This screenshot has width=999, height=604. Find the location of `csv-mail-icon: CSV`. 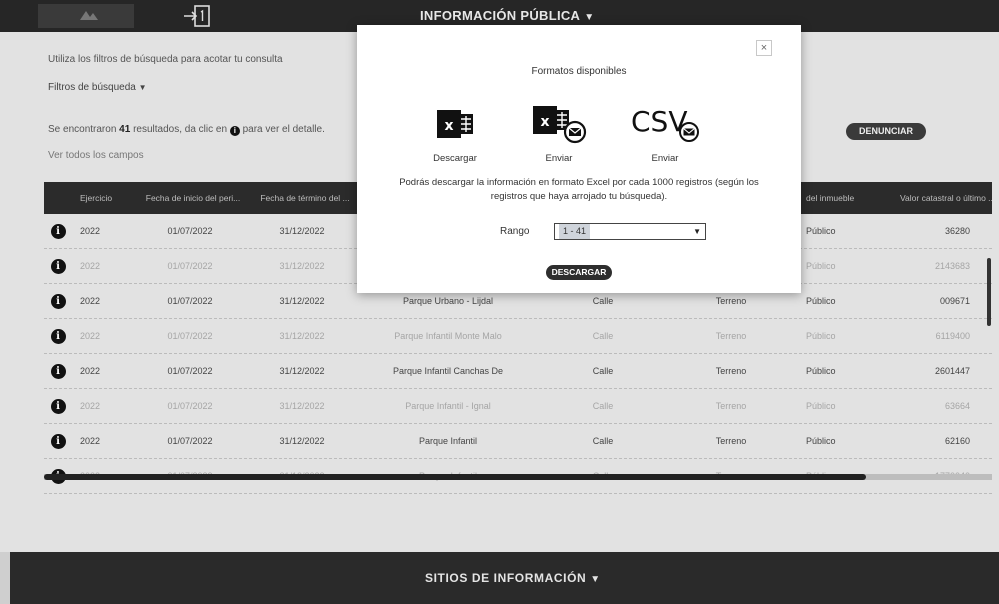

csv-mail-icon: CSV is located at coordinates (665, 123).